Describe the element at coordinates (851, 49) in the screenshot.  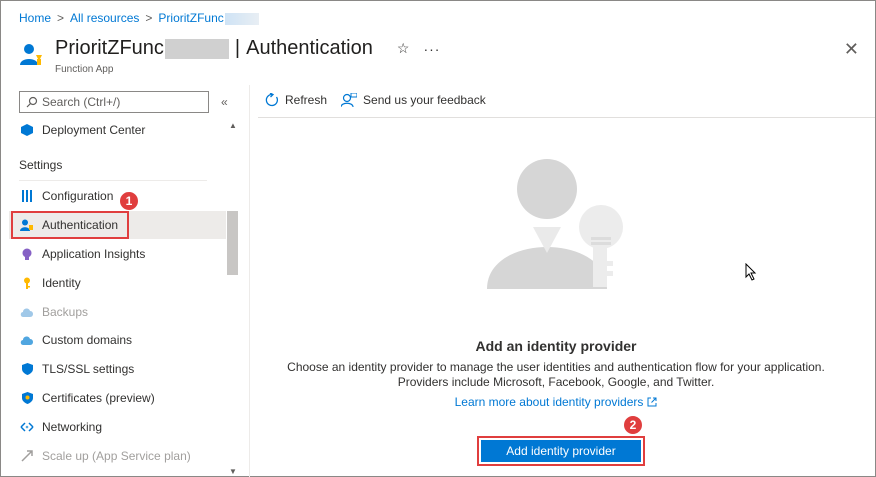
I see `close-icon: ✕` at that location.